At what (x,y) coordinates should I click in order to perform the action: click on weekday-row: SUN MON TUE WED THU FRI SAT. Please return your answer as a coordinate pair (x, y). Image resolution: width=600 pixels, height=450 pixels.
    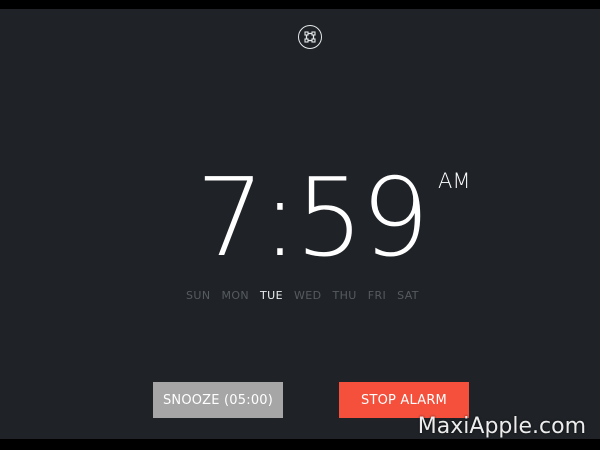
    Looking at the image, I should click on (308, 296).